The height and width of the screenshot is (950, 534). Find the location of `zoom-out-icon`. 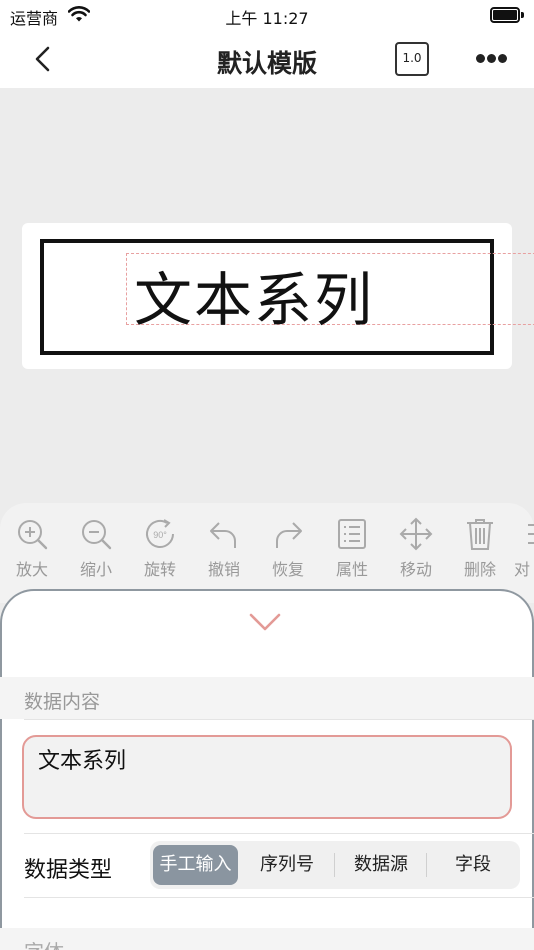

zoom-out-icon is located at coordinates (97, 535).